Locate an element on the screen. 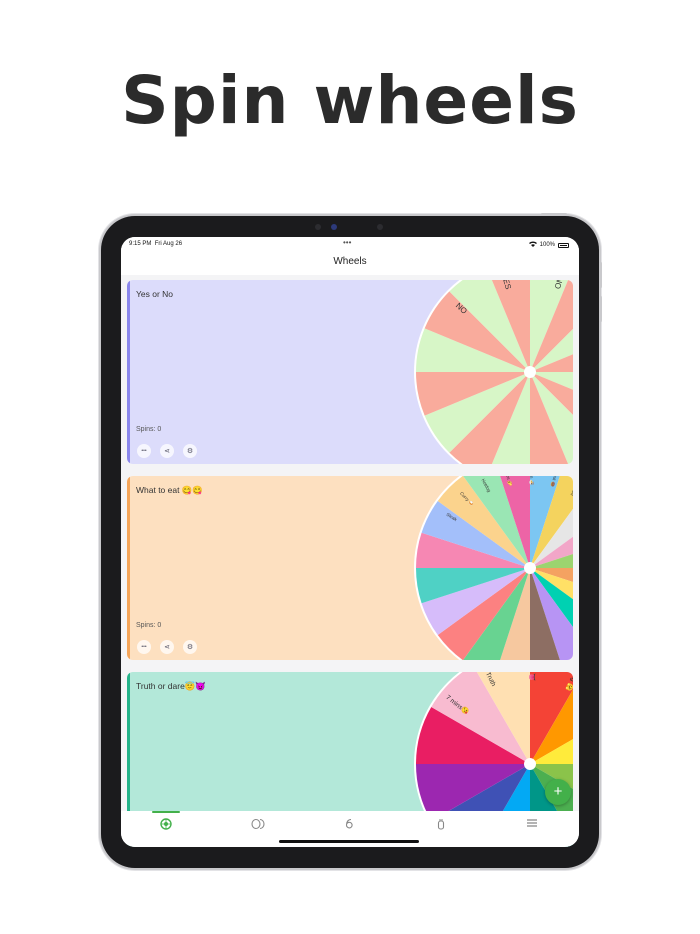 This screenshot has height=934, width=700. tab-menu is located at coordinates (532, 825).